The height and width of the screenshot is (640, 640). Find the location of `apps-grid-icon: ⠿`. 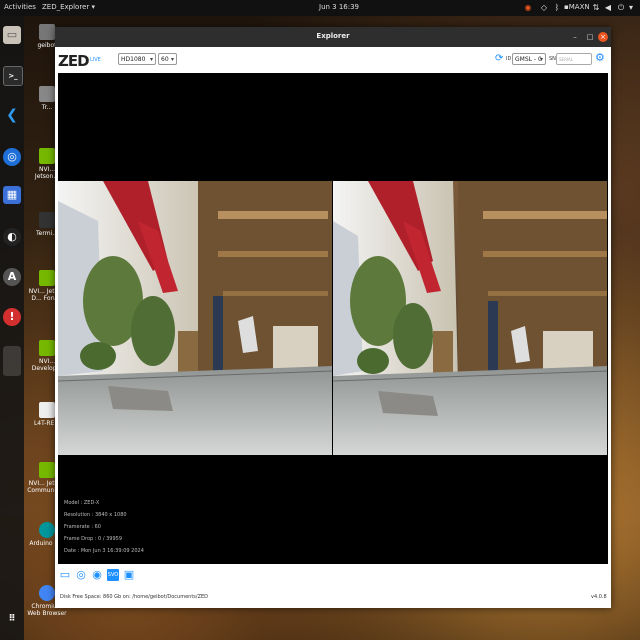

apps-grid-icon: ⠿ is located at coordinates (12, 619).